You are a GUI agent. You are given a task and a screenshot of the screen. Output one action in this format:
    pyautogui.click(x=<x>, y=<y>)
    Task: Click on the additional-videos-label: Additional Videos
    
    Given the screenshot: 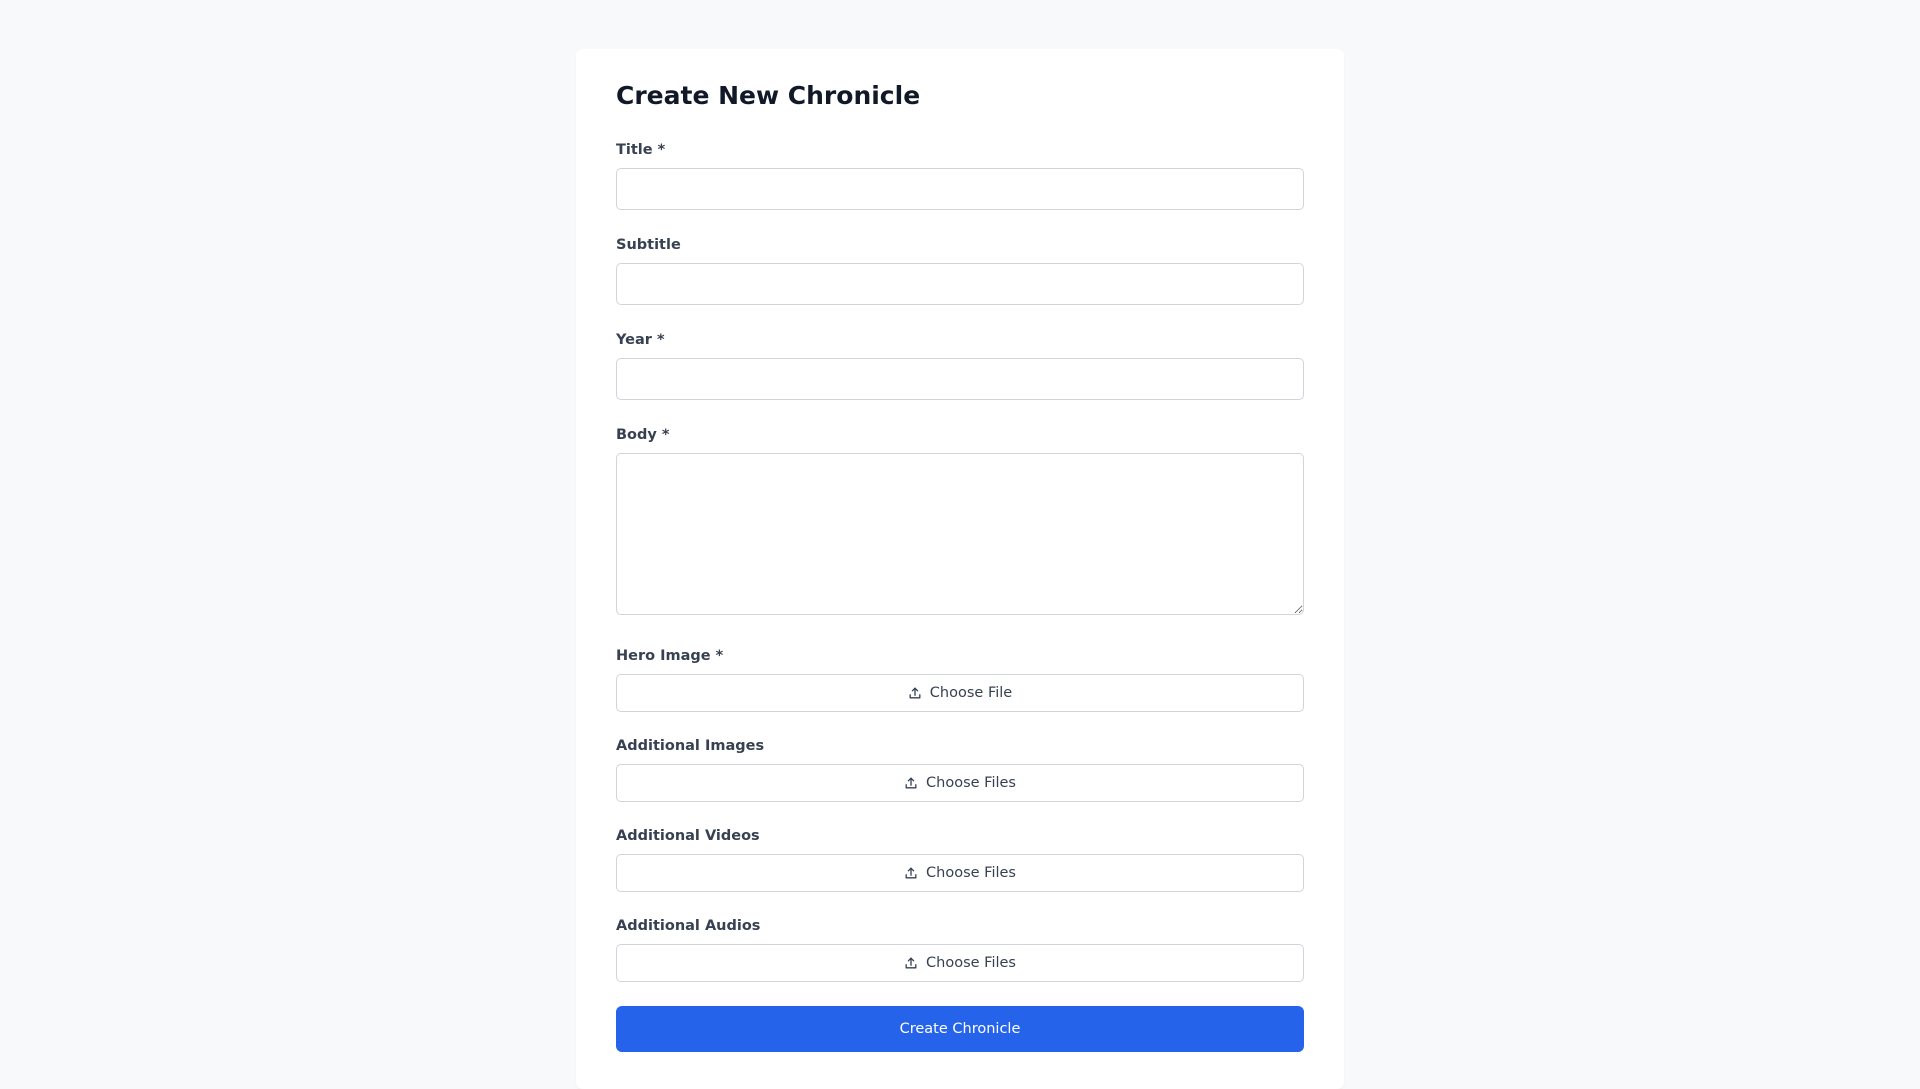 What is the action you would take?
    pyautogui.click(x=688, y=836)
    